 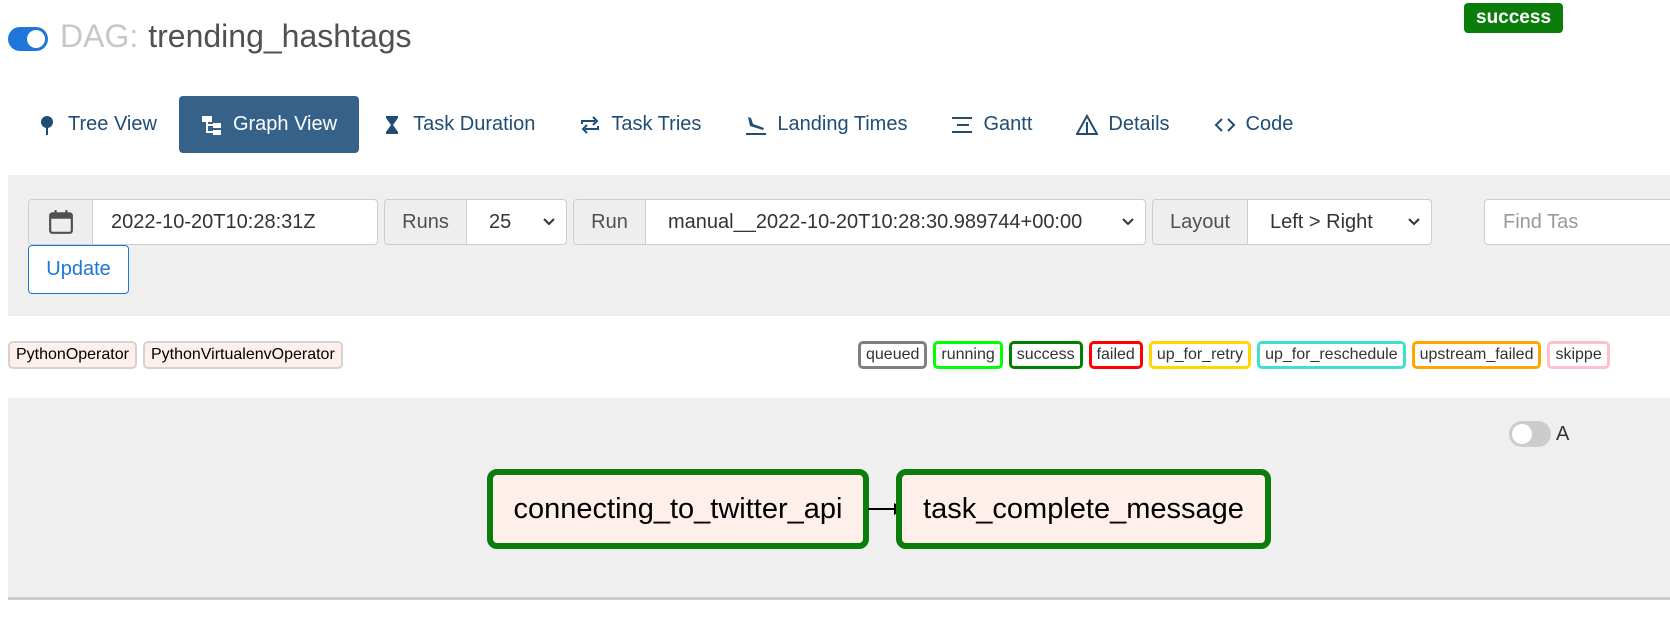 What do you see at coordinates (28, 39) in the screenshot?
I see `dag-pause-toggle` at bounding box center [28, 39].